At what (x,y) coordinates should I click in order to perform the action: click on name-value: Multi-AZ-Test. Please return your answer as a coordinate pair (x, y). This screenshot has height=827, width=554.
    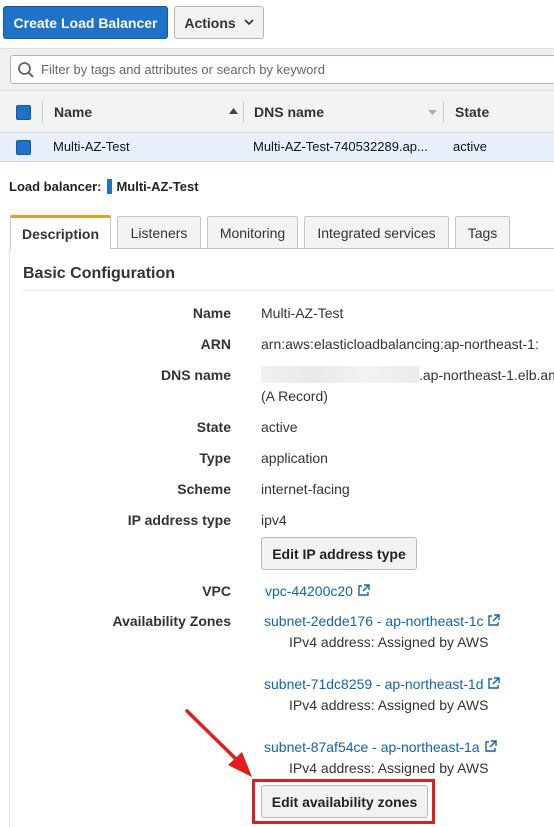
    Looking at the image, I should click on (302, 313).